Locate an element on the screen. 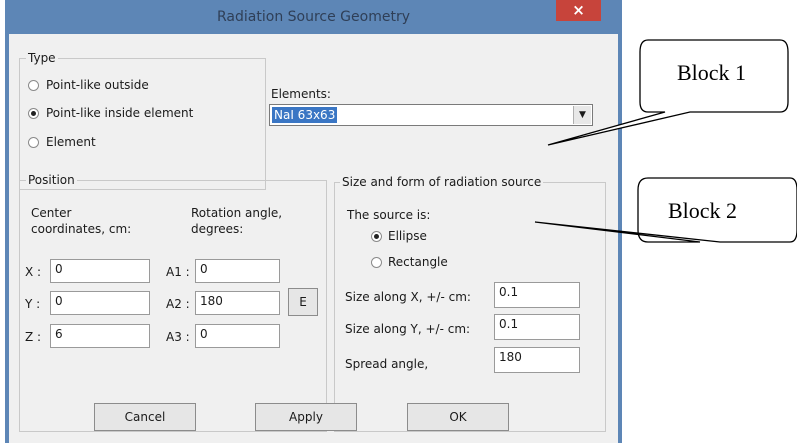 The height and width of the screenshot is (443, 797). callout-block-1-text: Block 1 is located at coordinates (712, 72).